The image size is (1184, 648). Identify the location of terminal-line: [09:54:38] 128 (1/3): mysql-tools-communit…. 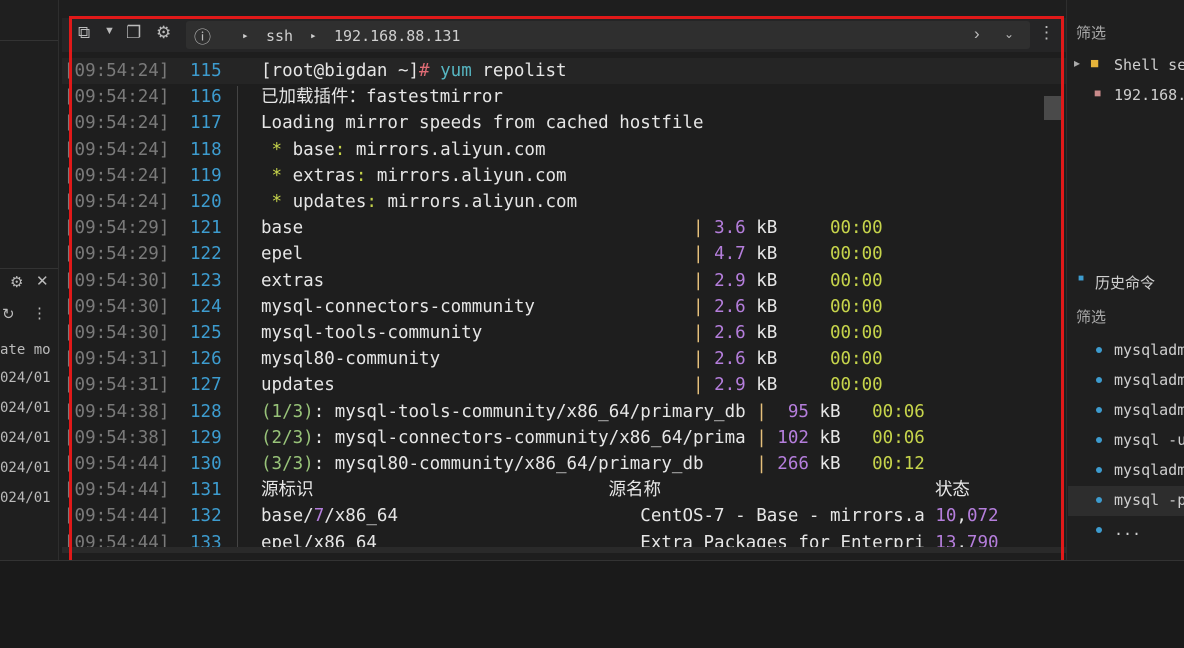
(564, 412).